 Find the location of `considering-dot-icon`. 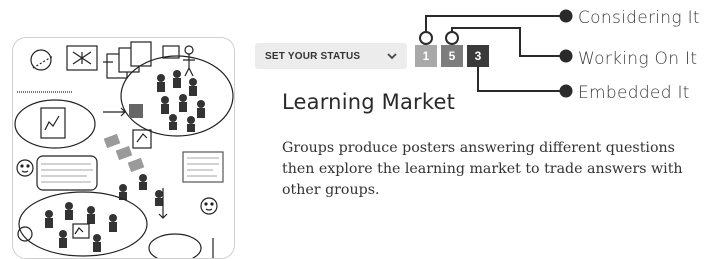

considering-dot-icon is located at coordinates (566, 16).